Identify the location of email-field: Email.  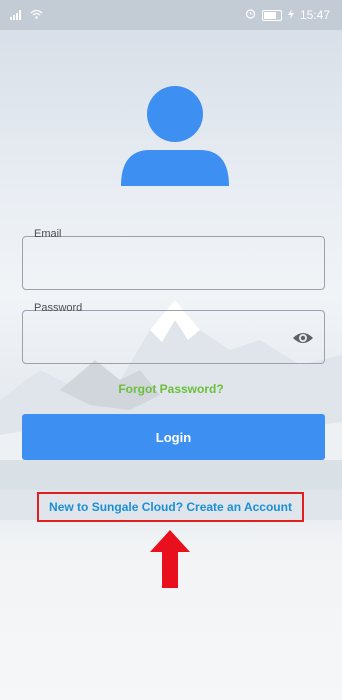
(173, 259).